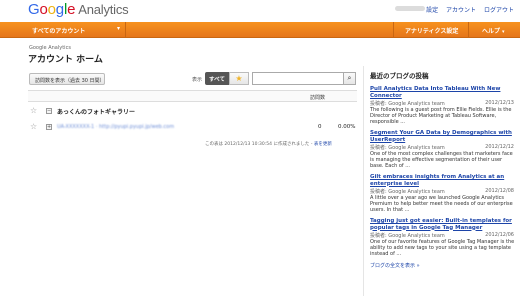 This screenshot has width=520, height=303. I want to click on visits-percent: 0.00%, so click(347, 127).